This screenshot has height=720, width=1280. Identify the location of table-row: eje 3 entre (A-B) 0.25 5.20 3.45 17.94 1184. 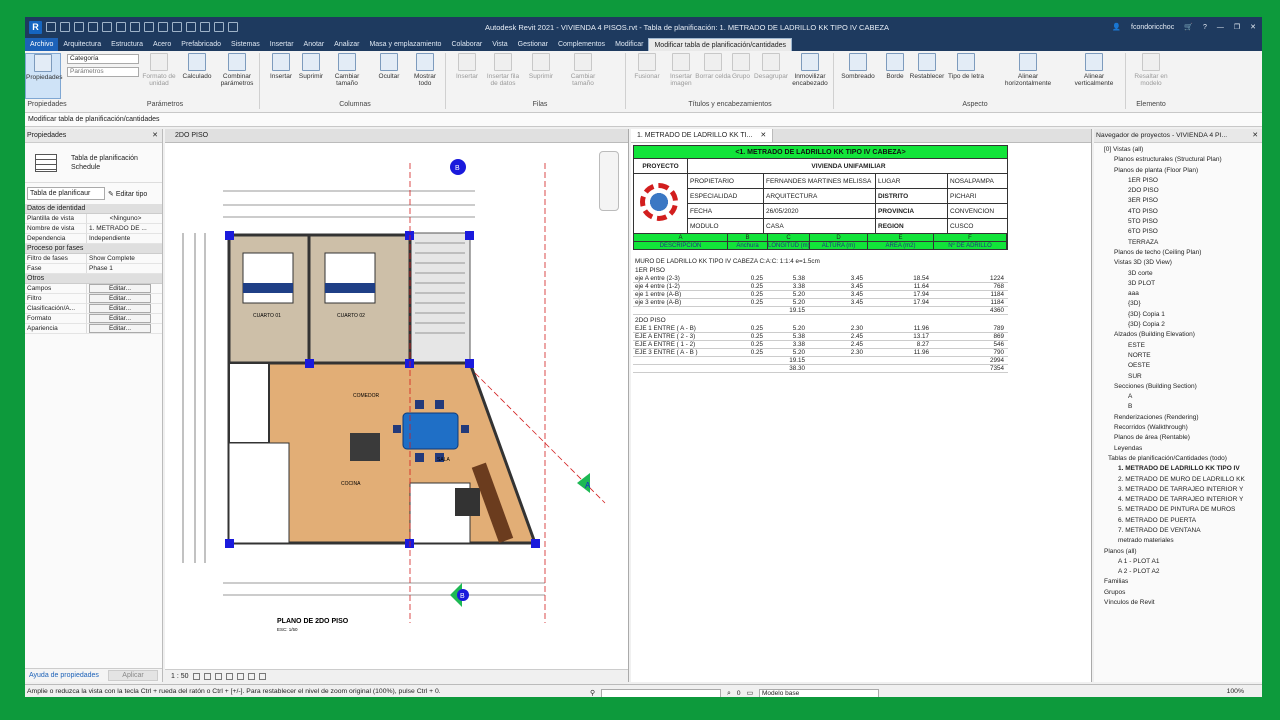
(820, 303).